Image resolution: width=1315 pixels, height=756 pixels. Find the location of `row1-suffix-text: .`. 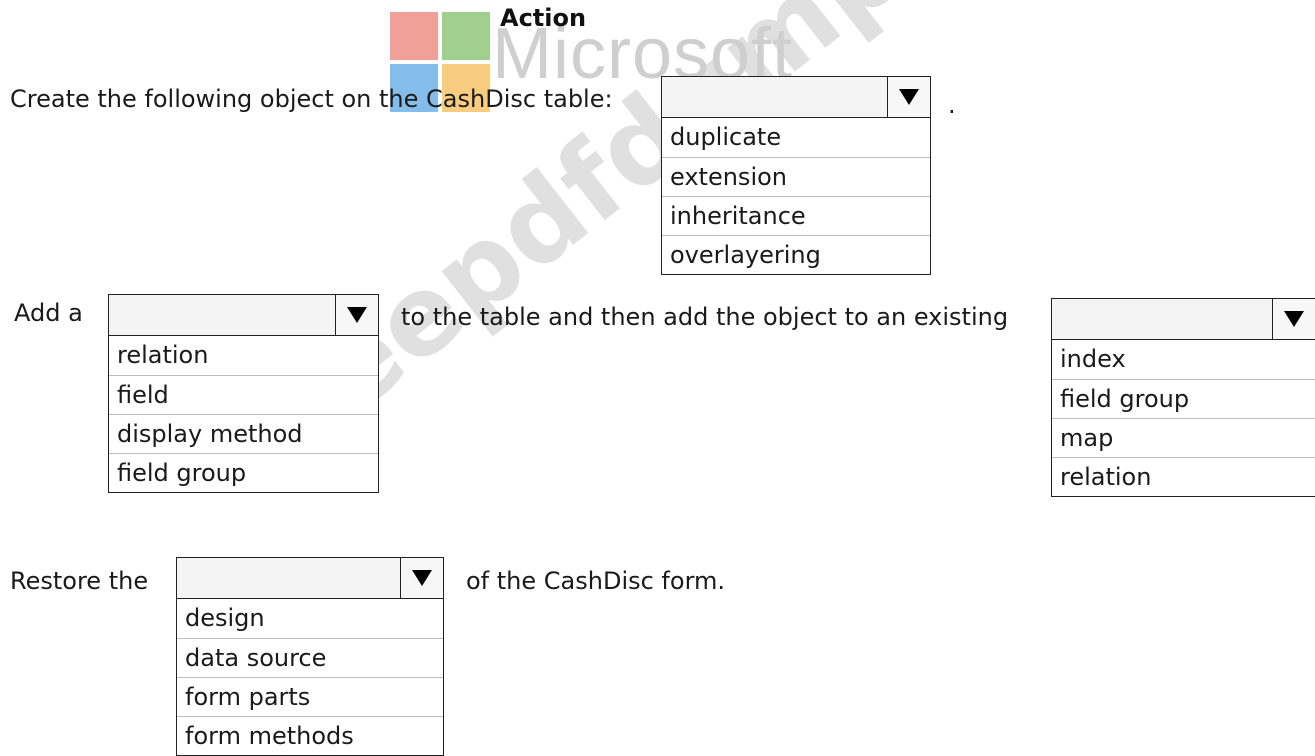

row1-suffix-text: . is located at coordinates (952, 105).